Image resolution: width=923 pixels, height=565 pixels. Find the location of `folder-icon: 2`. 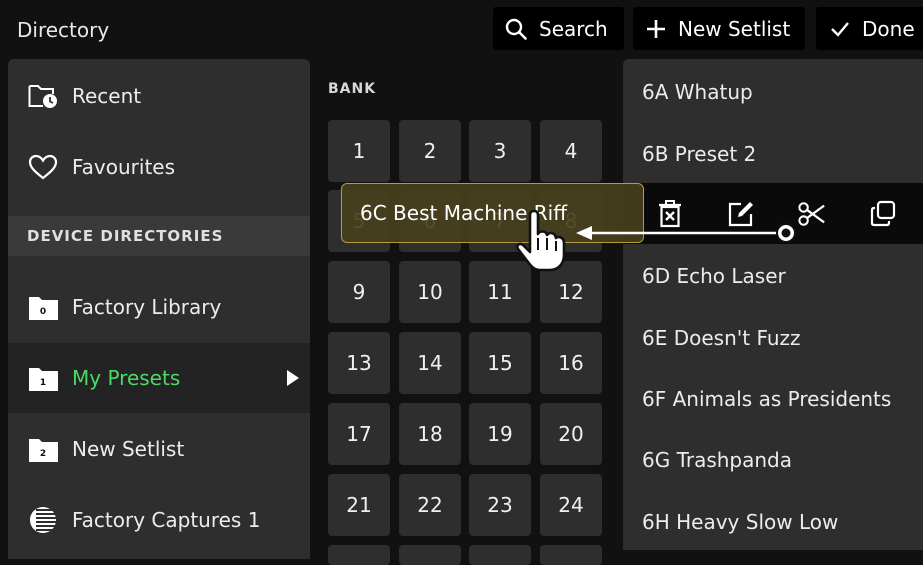

folder-icon: 2 is located at coordinates (43, 449).